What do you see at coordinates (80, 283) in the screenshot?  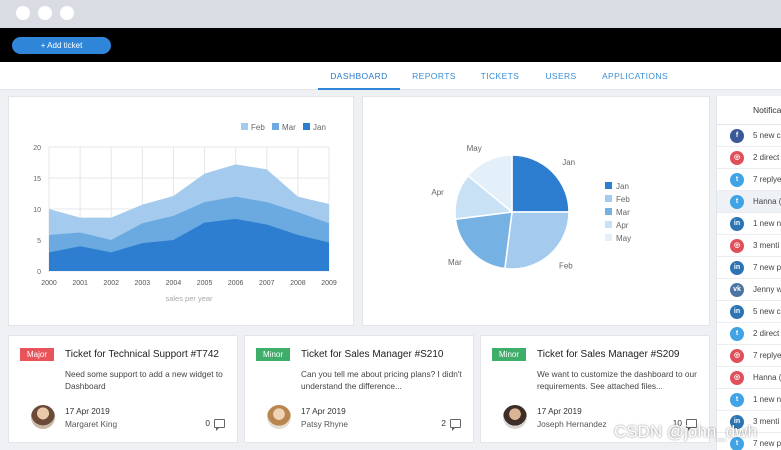 I see `x-tick-label: 2001` at bounding box center [80, 283].